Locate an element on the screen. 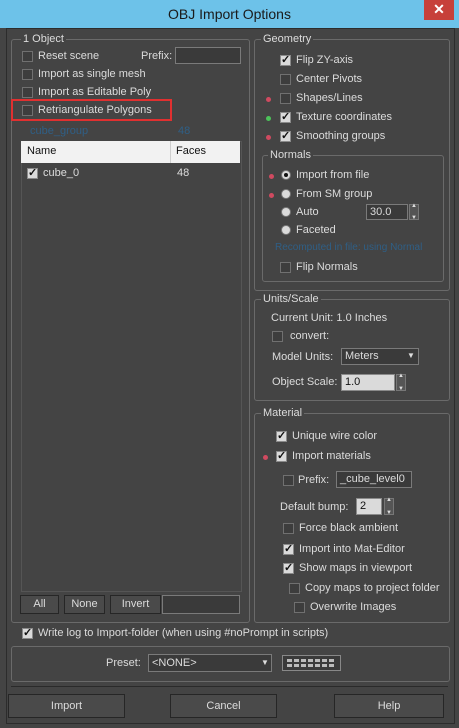 This screenshot has width=459, height=728. window-title: OBJ Import Options is located at coordinates (229, 14).